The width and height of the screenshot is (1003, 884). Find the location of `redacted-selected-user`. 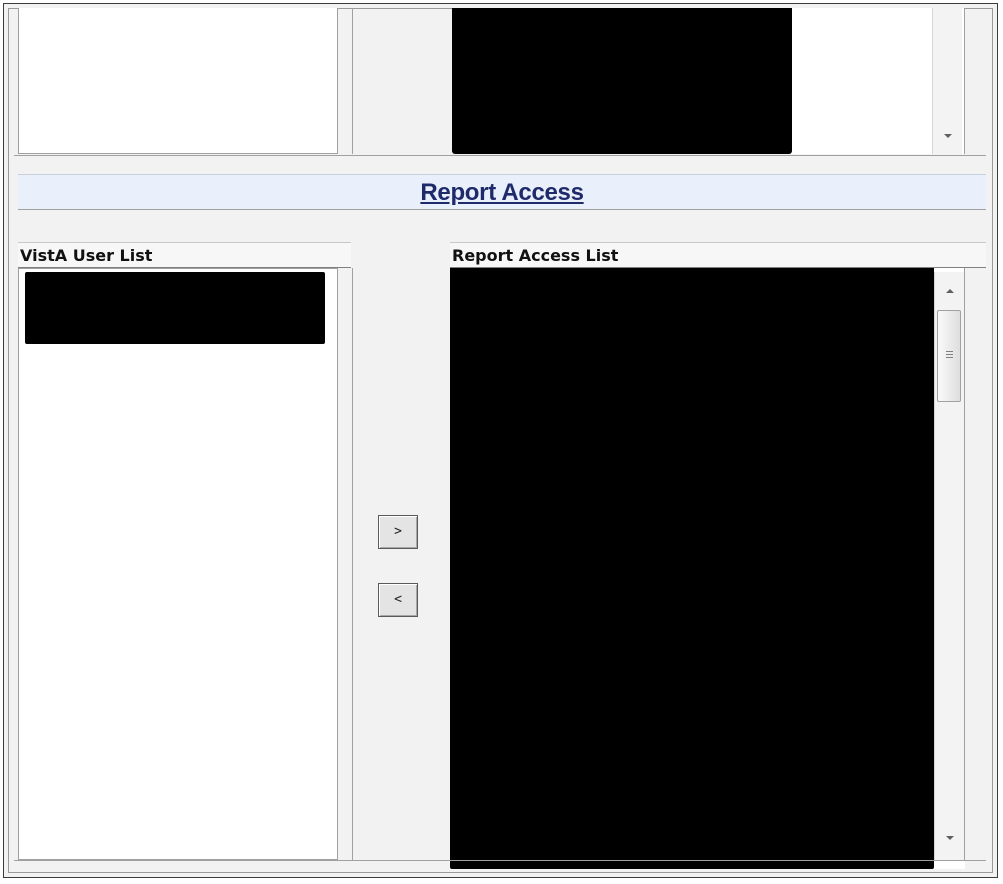

redacted-selected-user is located at coordinates (175, 308).